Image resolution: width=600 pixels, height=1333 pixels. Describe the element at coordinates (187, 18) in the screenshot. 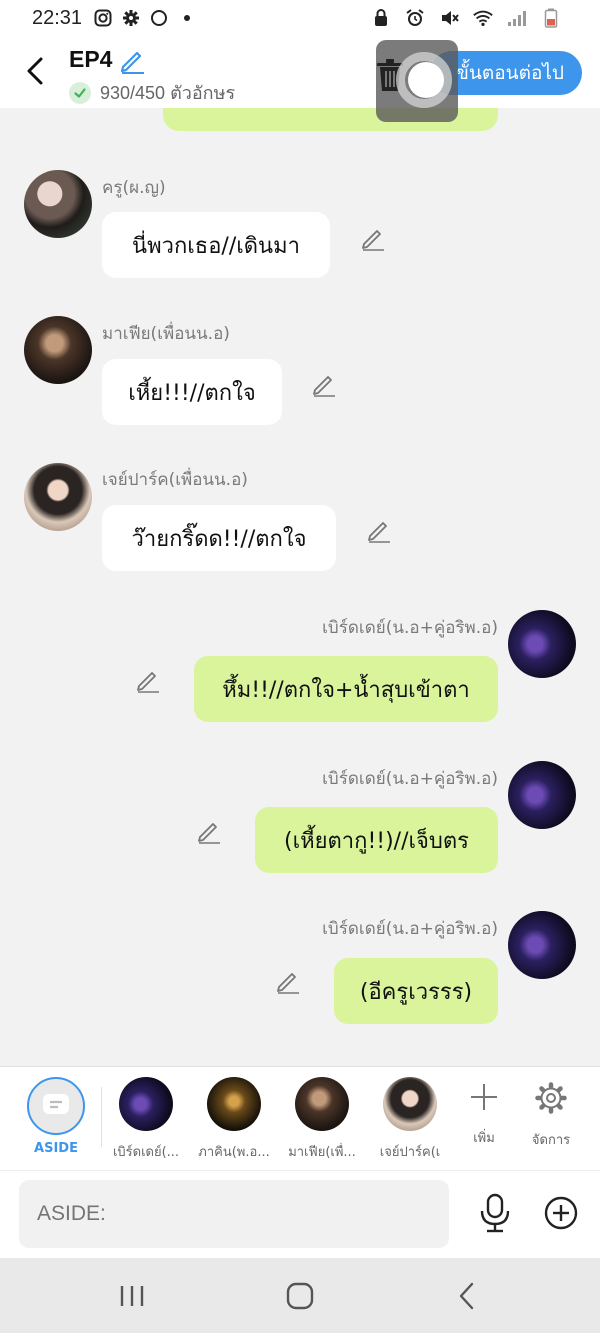

I see `dot-icon` at that location.